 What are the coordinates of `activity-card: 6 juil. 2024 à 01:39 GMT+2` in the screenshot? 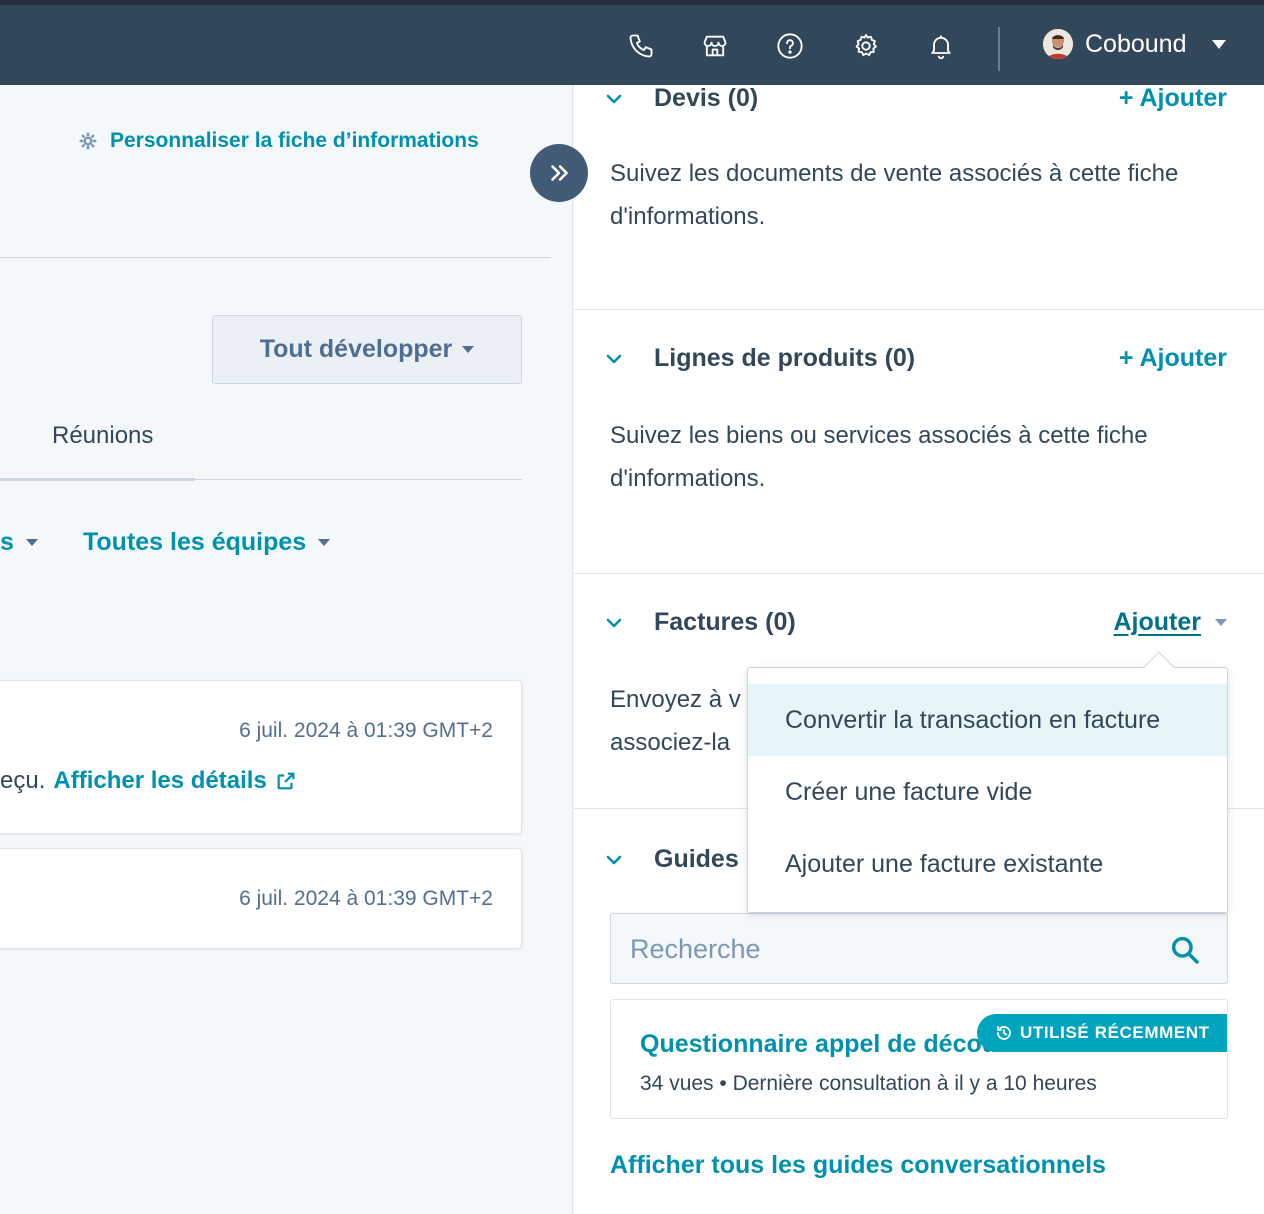 It's located at (261, 898).